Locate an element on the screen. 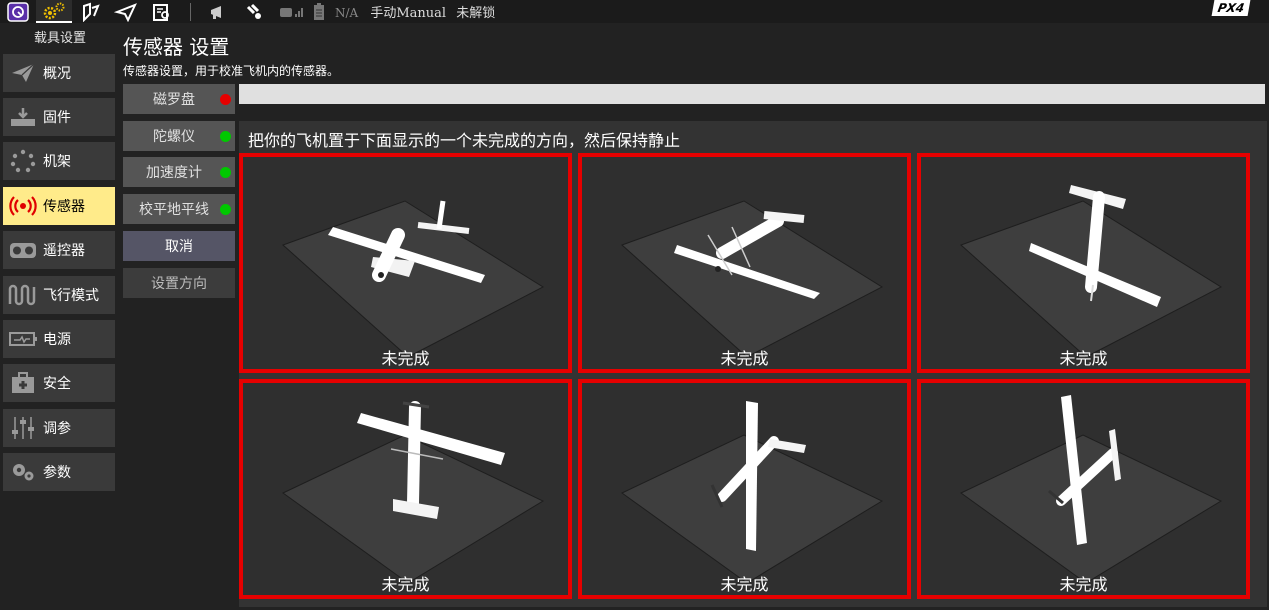 This screenshot has height=610, width=1269. sidebar-item-label: 安全 is located at coordinates (57, 384).